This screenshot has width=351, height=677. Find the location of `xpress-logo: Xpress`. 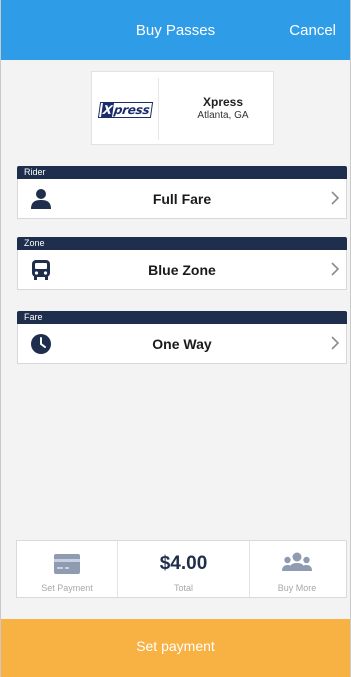

xpress-logo: Xpress is located at coordinates (125, 110).